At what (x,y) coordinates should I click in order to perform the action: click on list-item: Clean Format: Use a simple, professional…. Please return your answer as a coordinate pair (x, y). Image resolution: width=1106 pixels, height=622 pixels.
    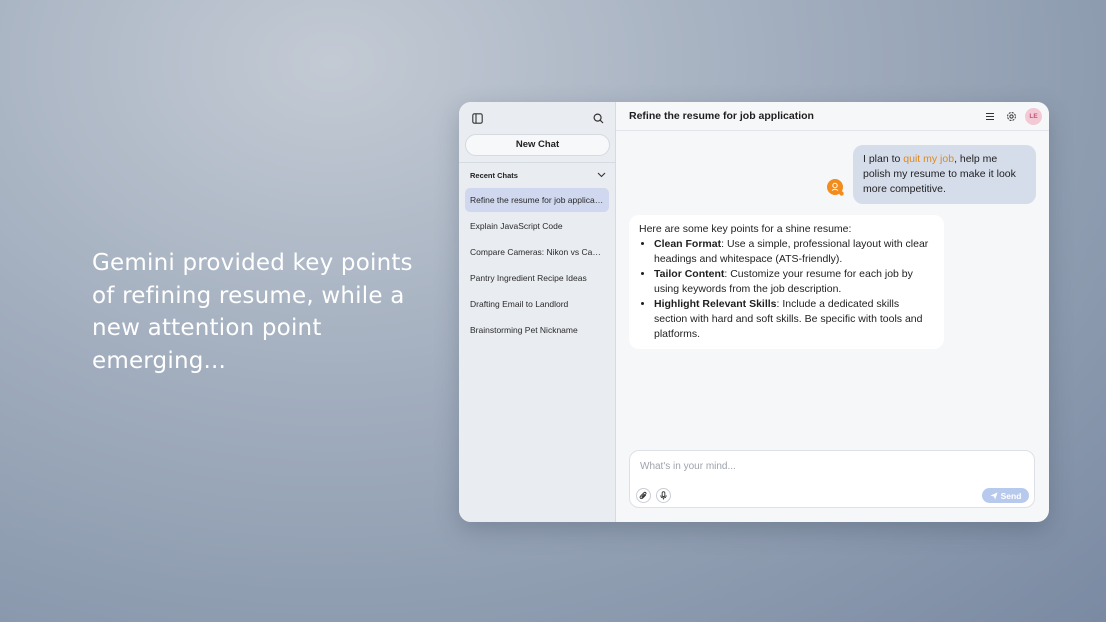
    Looking at the image, I should click on (794, 252).